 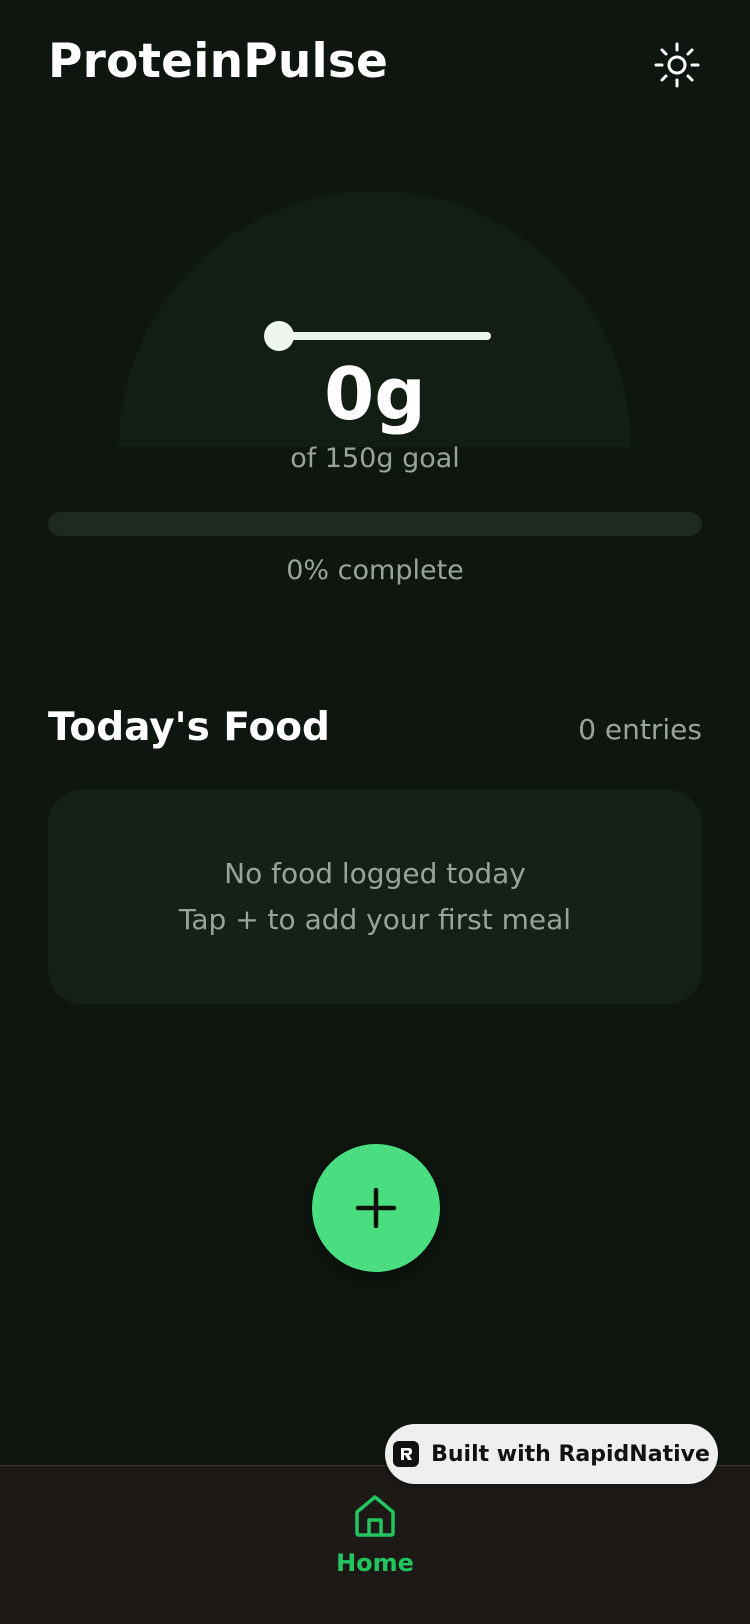 What do you see at coordinates (375, 458) in the screenshot?
I see `protein-goal-text: of 150g goal` at bounding box center [375, 458].